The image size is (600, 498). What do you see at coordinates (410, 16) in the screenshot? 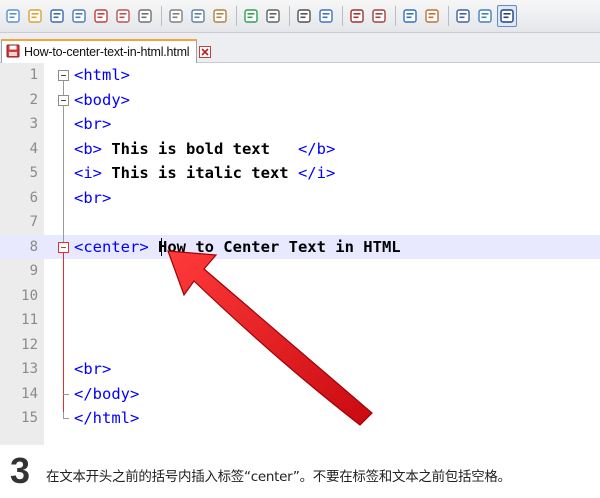
I see `sync-vertical-icon` at bounding box center [410, 16].